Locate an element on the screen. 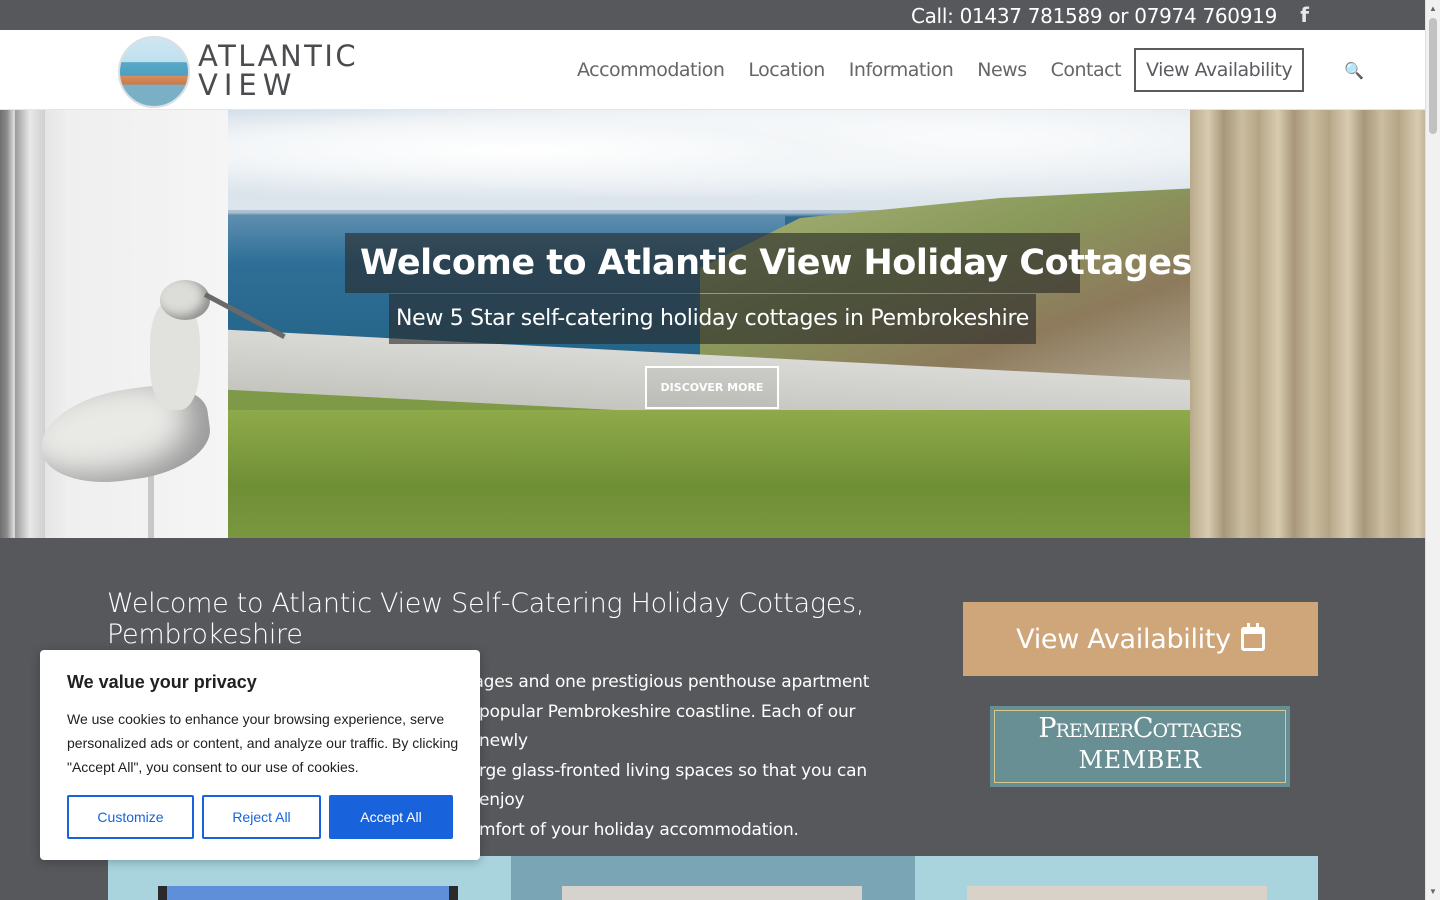  search-icon: 🔍 is located at coordinates (1353, 70).